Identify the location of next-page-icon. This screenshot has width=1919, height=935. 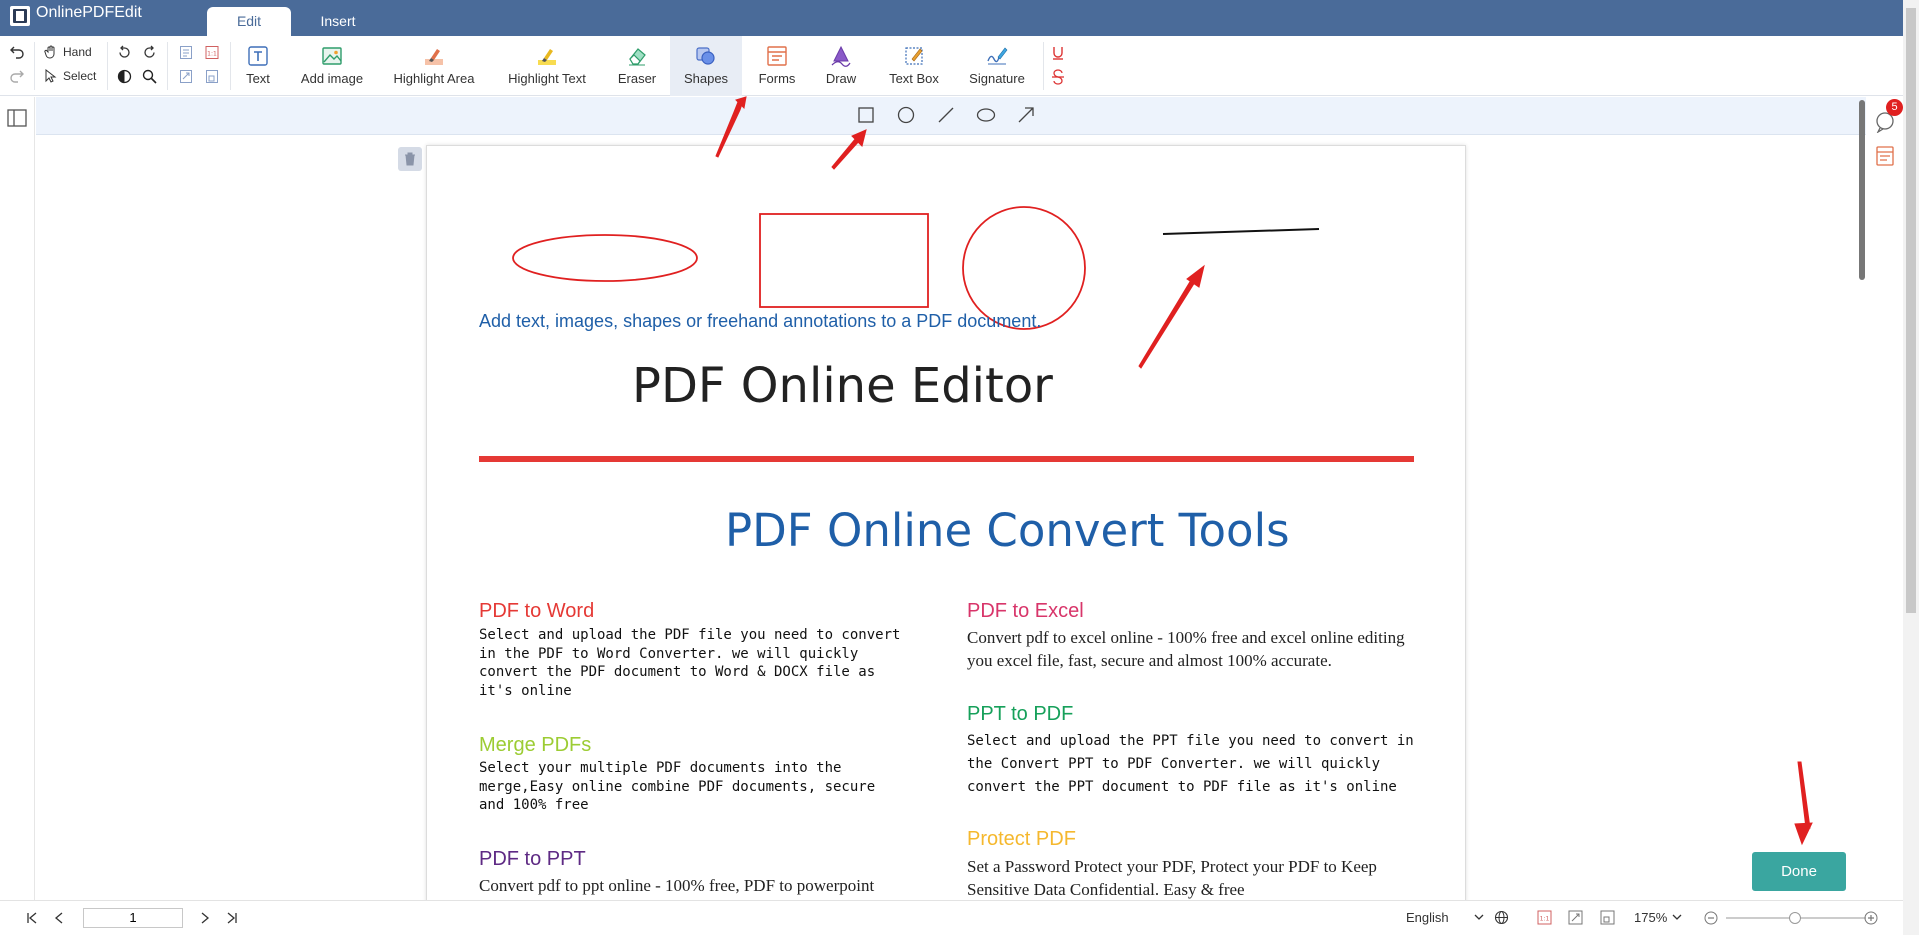
(205, 918).